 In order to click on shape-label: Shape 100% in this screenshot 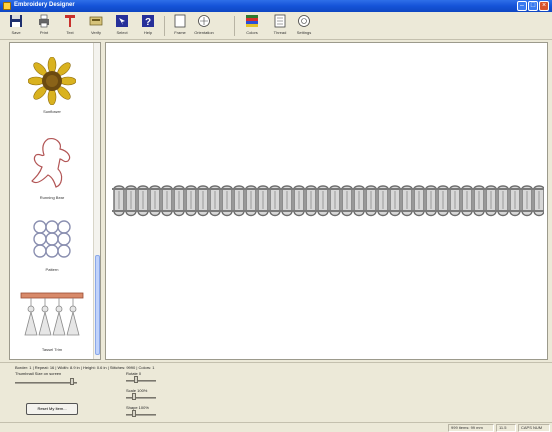, I will do `click(137, 407)`.